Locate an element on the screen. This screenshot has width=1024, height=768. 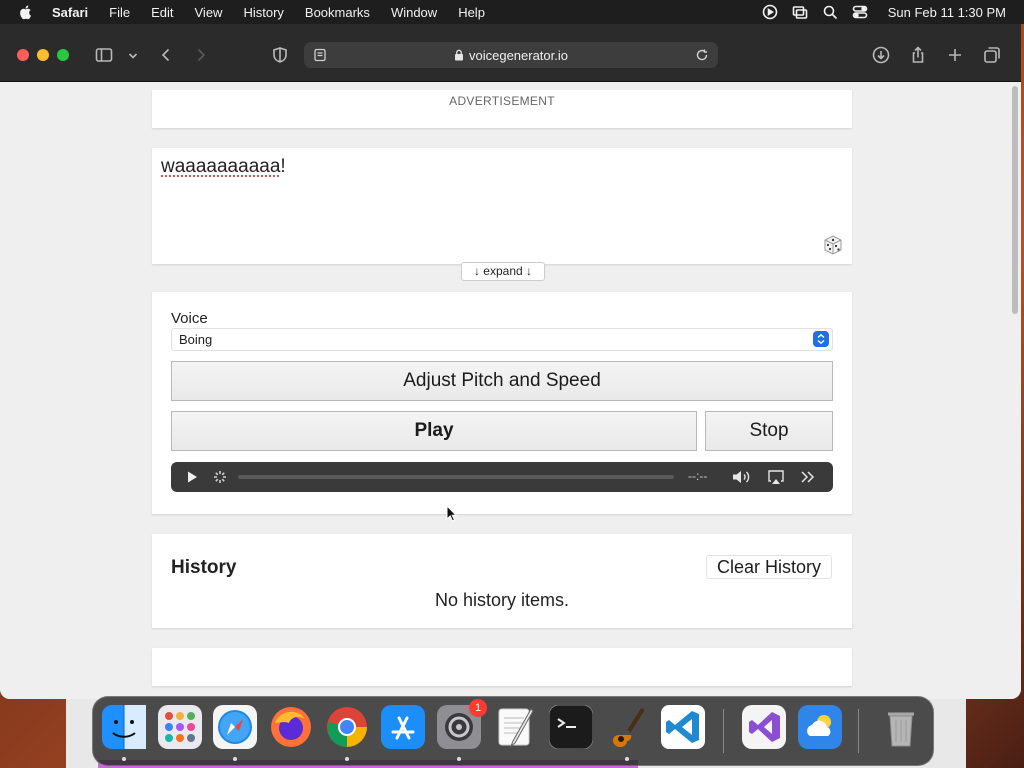
volume-icon is located at coordinates (742, 477).